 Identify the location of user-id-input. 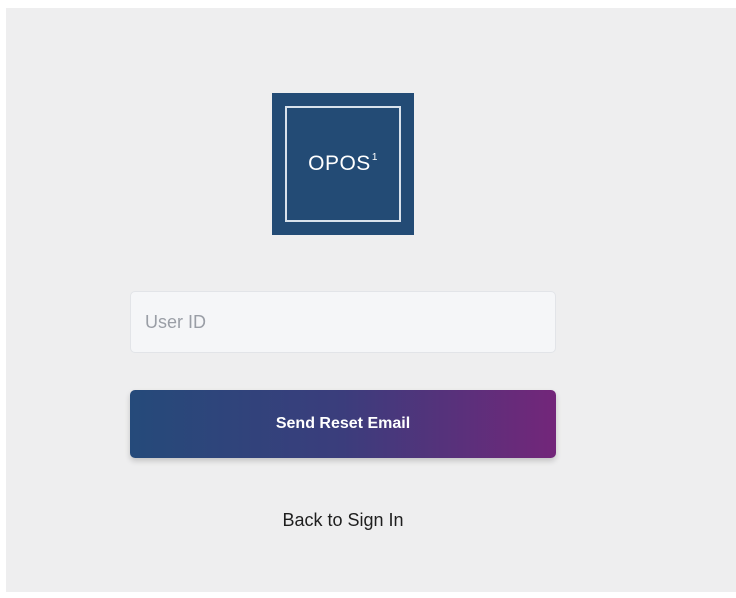
(343, 322).